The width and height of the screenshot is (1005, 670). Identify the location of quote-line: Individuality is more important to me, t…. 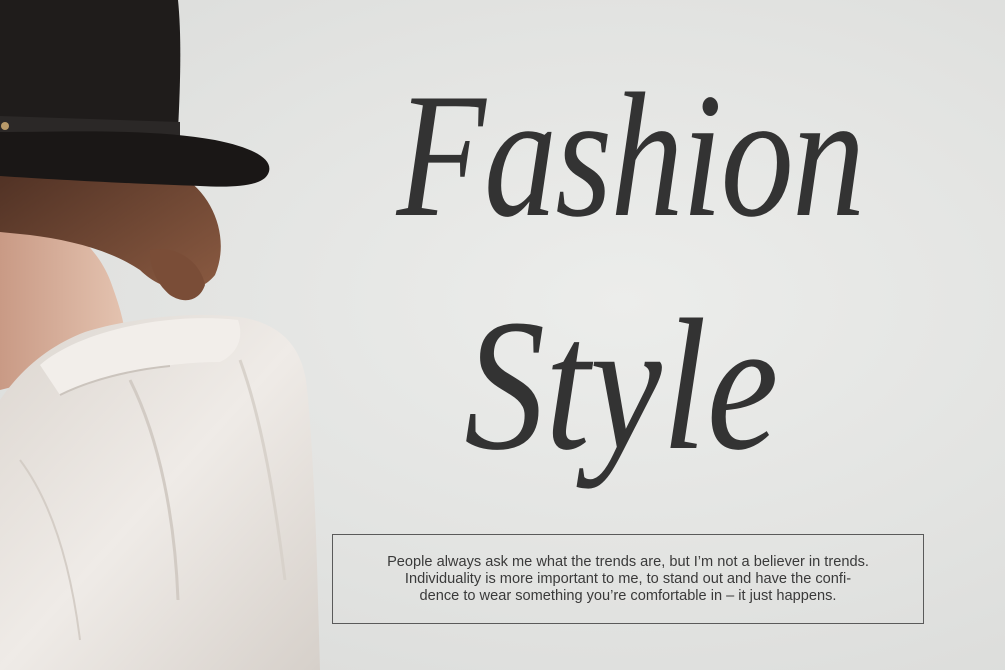
(628, 578).